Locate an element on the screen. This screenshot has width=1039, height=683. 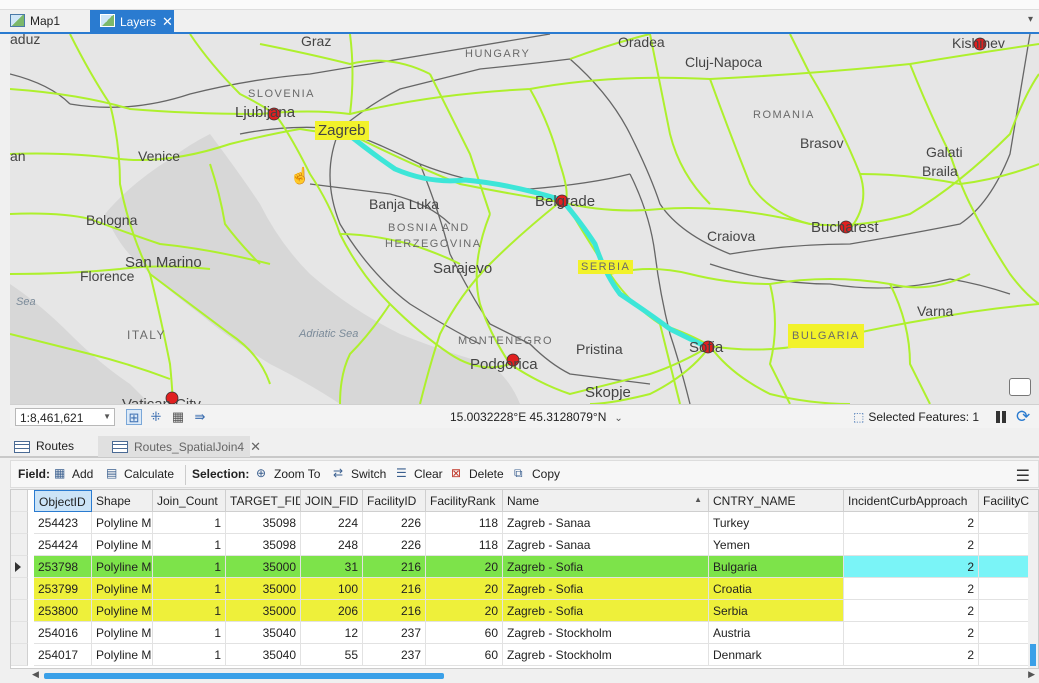
tab-map1: Map1 is located at coordinates (41, 21).